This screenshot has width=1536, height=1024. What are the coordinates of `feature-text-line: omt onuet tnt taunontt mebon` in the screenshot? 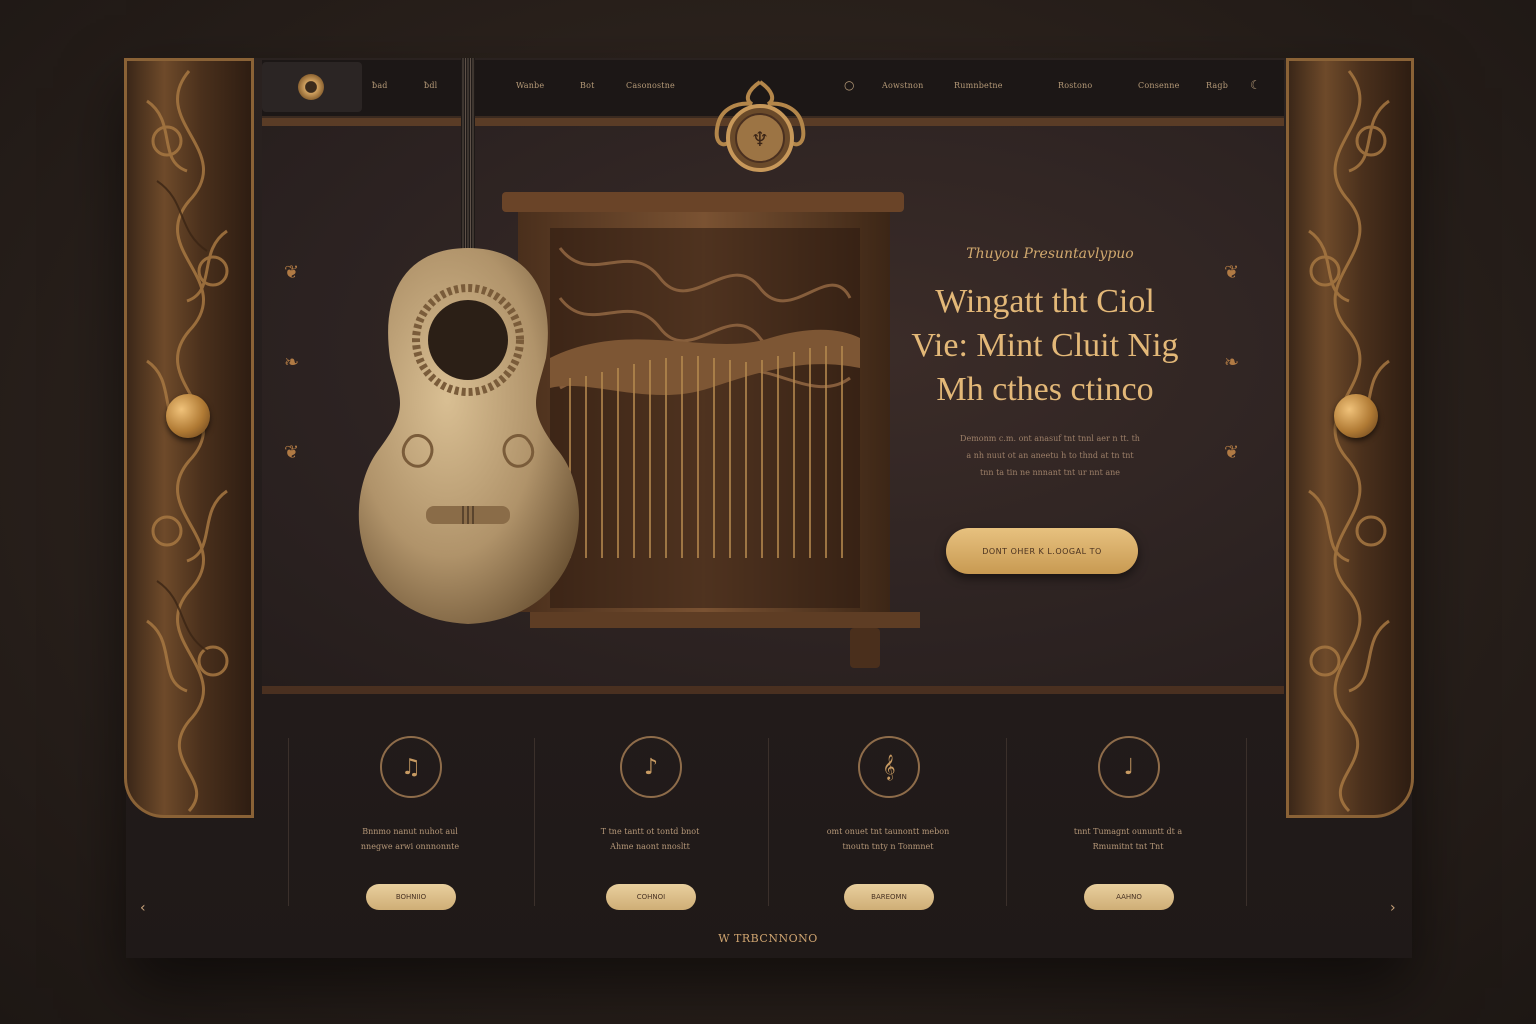 It's located at (888, 831).